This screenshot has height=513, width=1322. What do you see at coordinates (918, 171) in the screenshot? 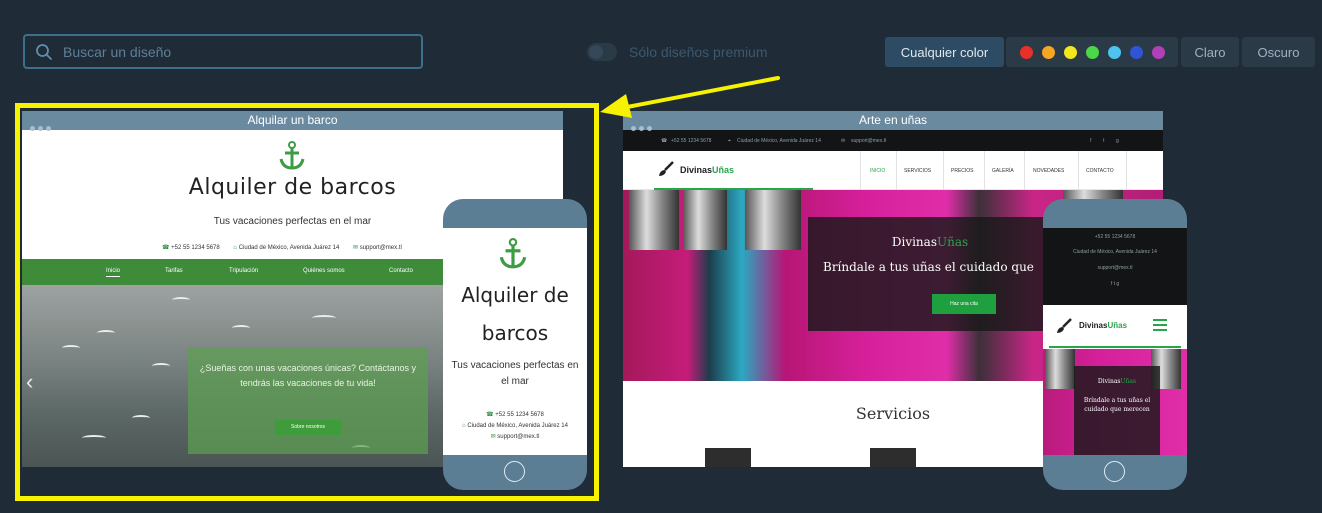
I see `nav-item-servicios: SERVICIOS` at bounding box center [918, 171].